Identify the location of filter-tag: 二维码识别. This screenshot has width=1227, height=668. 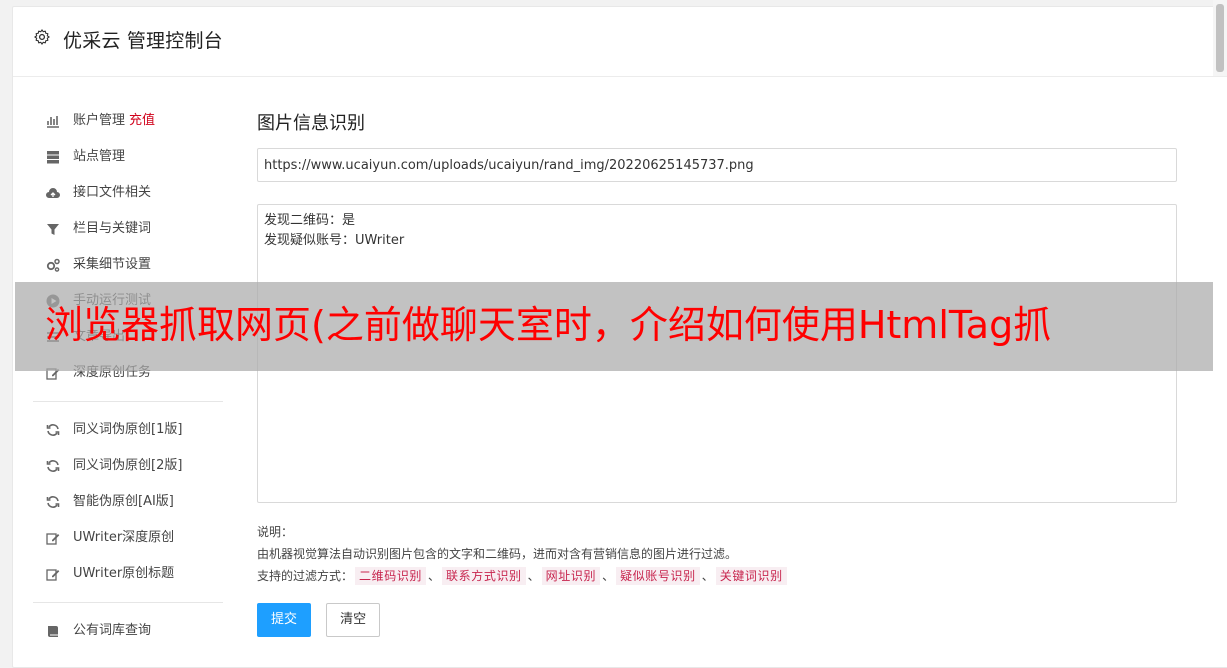
(391, 576).